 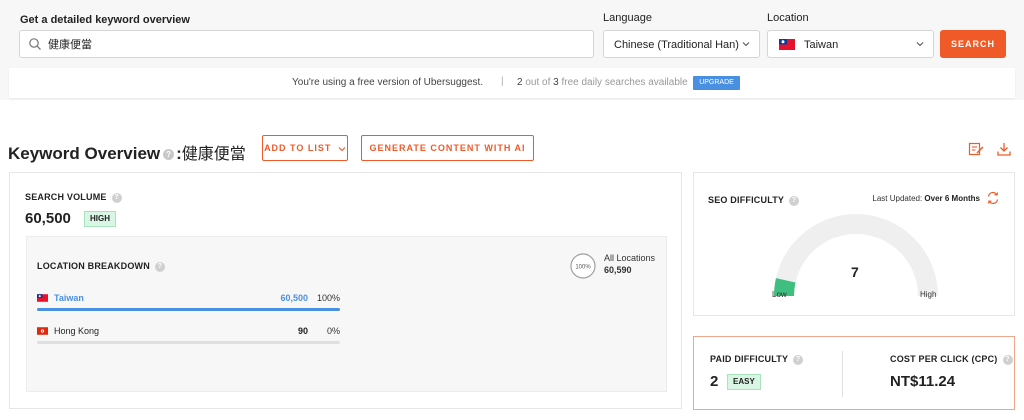 What do you see at coordinates (714, 381) in the screenshot?
I see `paid-difficulty-value: 2` at bounding box center [714, 381].